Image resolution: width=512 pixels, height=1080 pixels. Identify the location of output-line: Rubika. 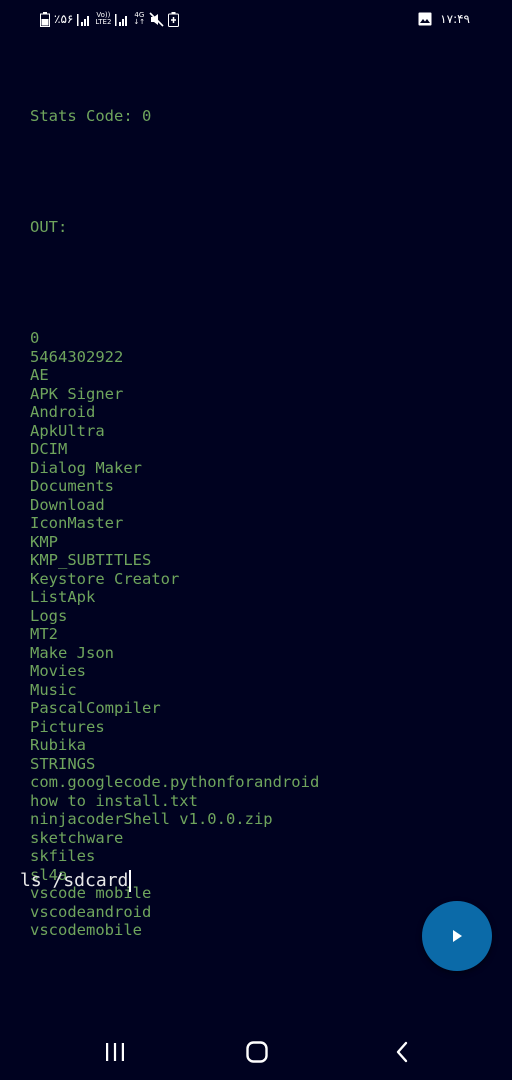
(58, 745).